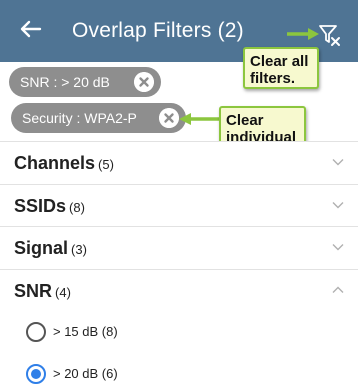  Describe the element at coordinates (179, 291) in the screenshot. I see `section-snr: SNR (4)` at that location.